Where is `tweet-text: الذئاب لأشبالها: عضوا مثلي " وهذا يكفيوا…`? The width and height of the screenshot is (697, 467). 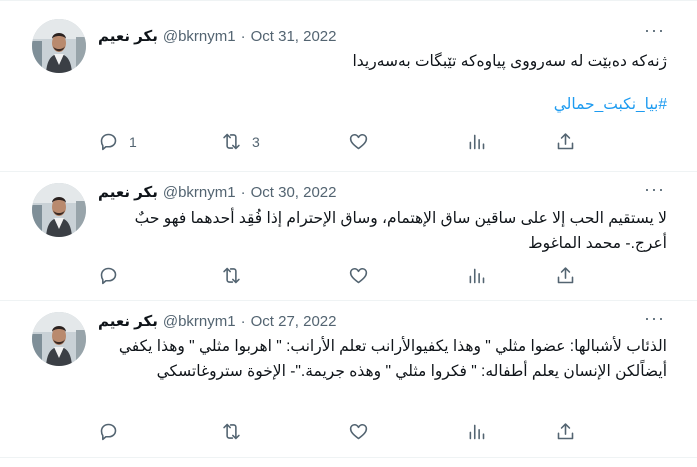 tweet-text: الذئاب لأشبالها: عضوا مثلي " وهذا يكفيوا… is located at coordinates (392, 359).